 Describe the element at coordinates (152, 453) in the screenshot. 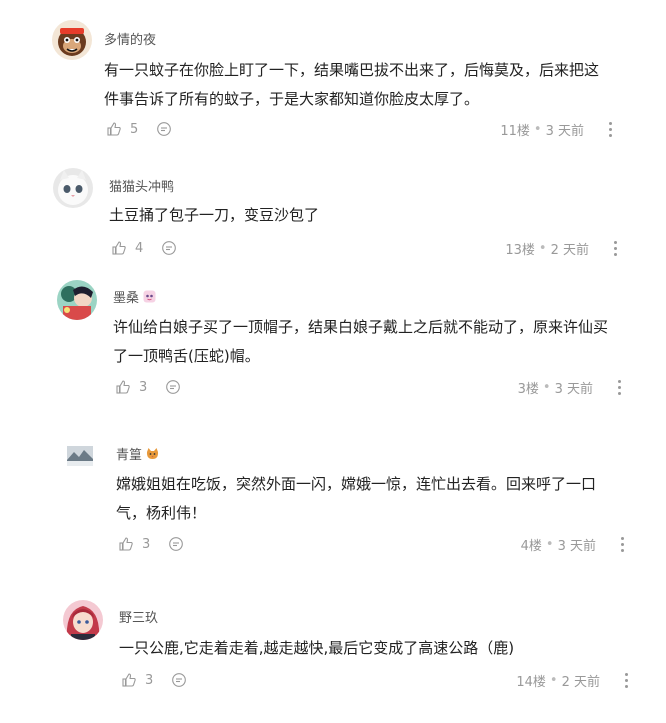

I see `cat-emoji-badge` at that location.